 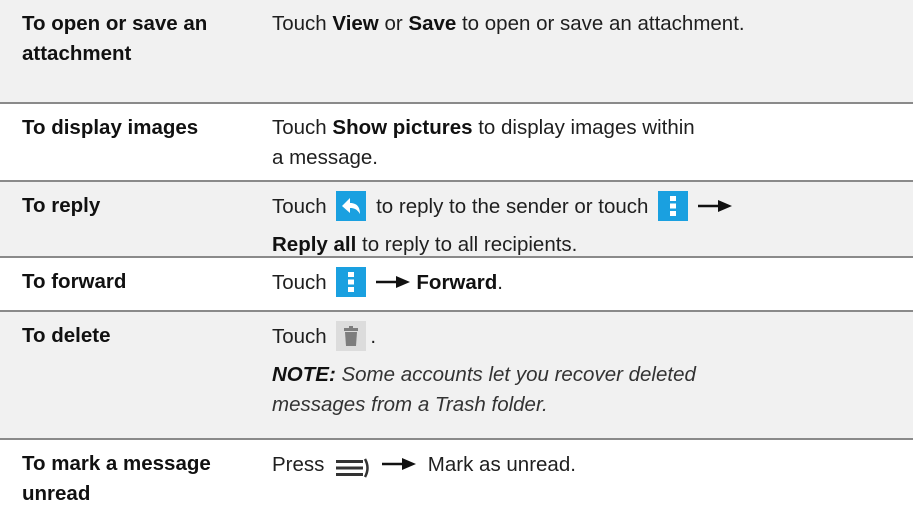 I want to click on action-description: Press Mark as unread., so click(x=582, y=468).